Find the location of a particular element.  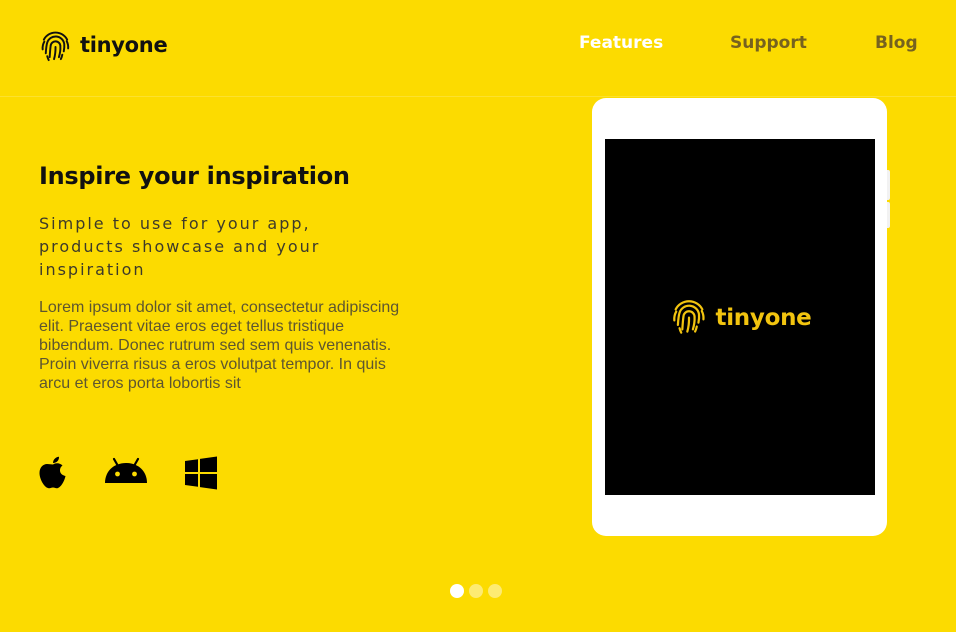

brand-logo-link: tinyone is located at coordinates (103, 45).